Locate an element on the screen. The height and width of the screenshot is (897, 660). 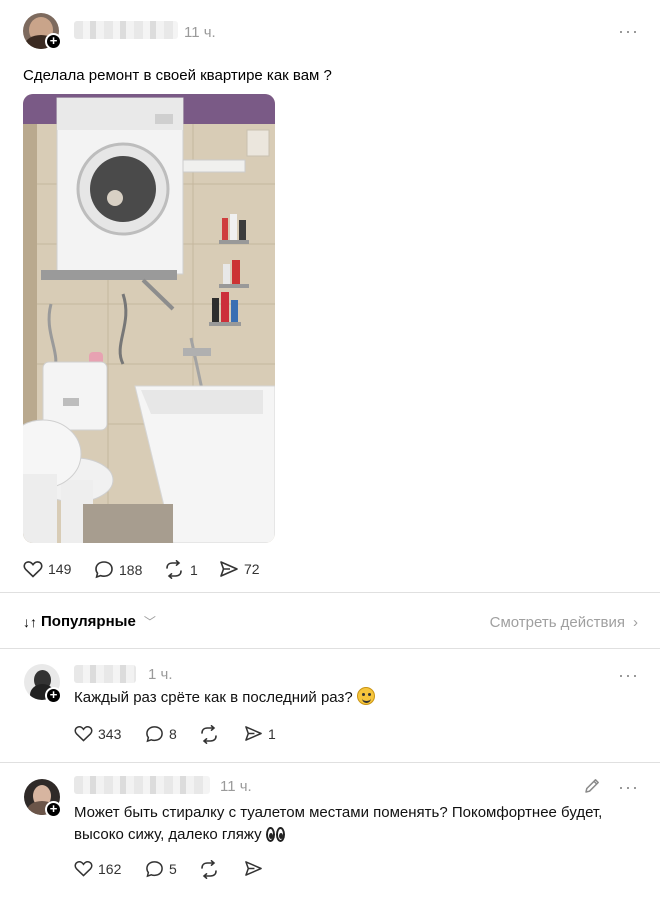
share-button: 1 is located at coordinates (260, 733).